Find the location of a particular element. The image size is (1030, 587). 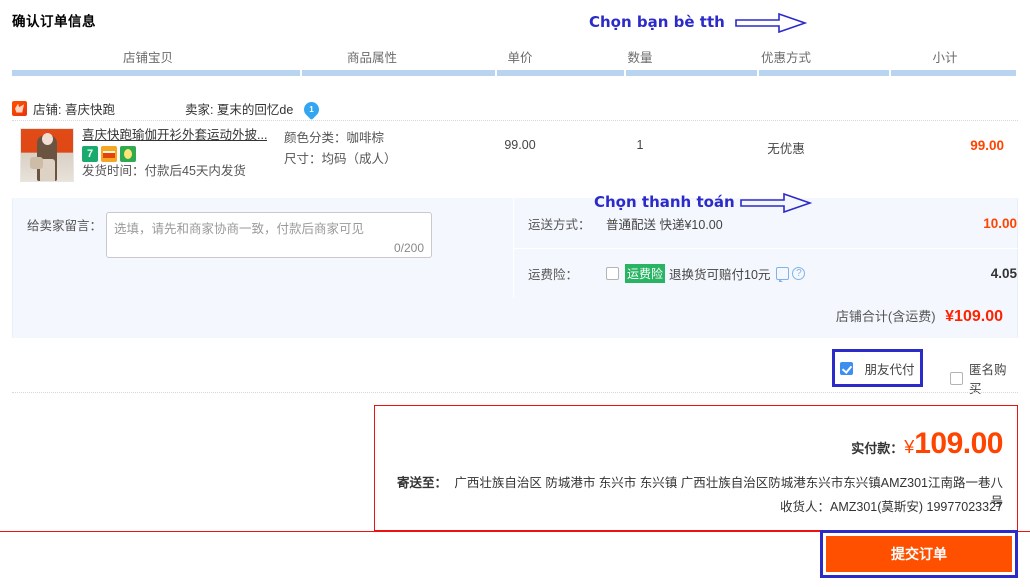

seller-memo-label: 给卖家留言： is located at coordinates (65, 226).